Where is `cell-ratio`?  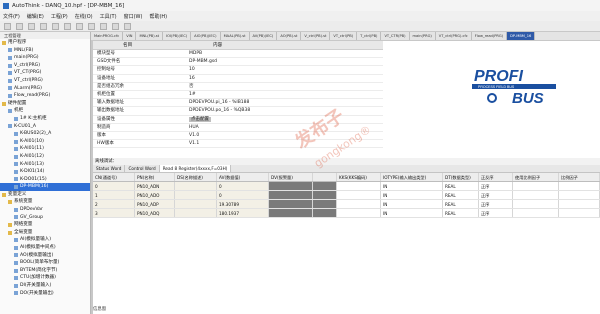
cell-ratio is located at coordinates (579, 204).